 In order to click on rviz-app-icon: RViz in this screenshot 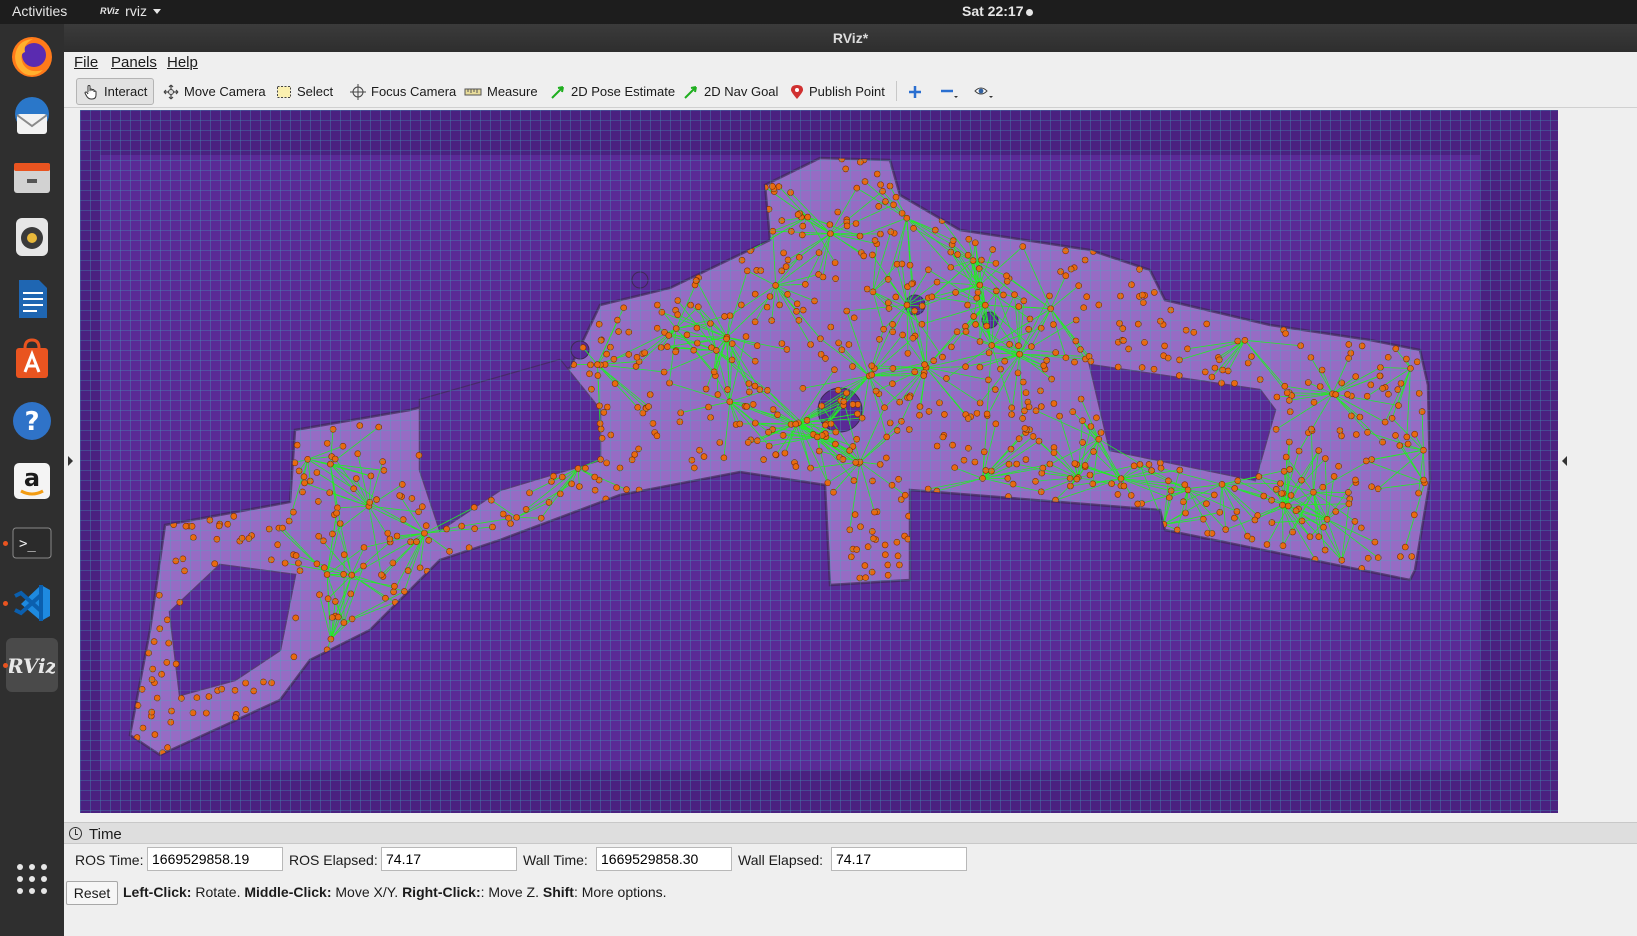, I will do `click(110, 11)`.